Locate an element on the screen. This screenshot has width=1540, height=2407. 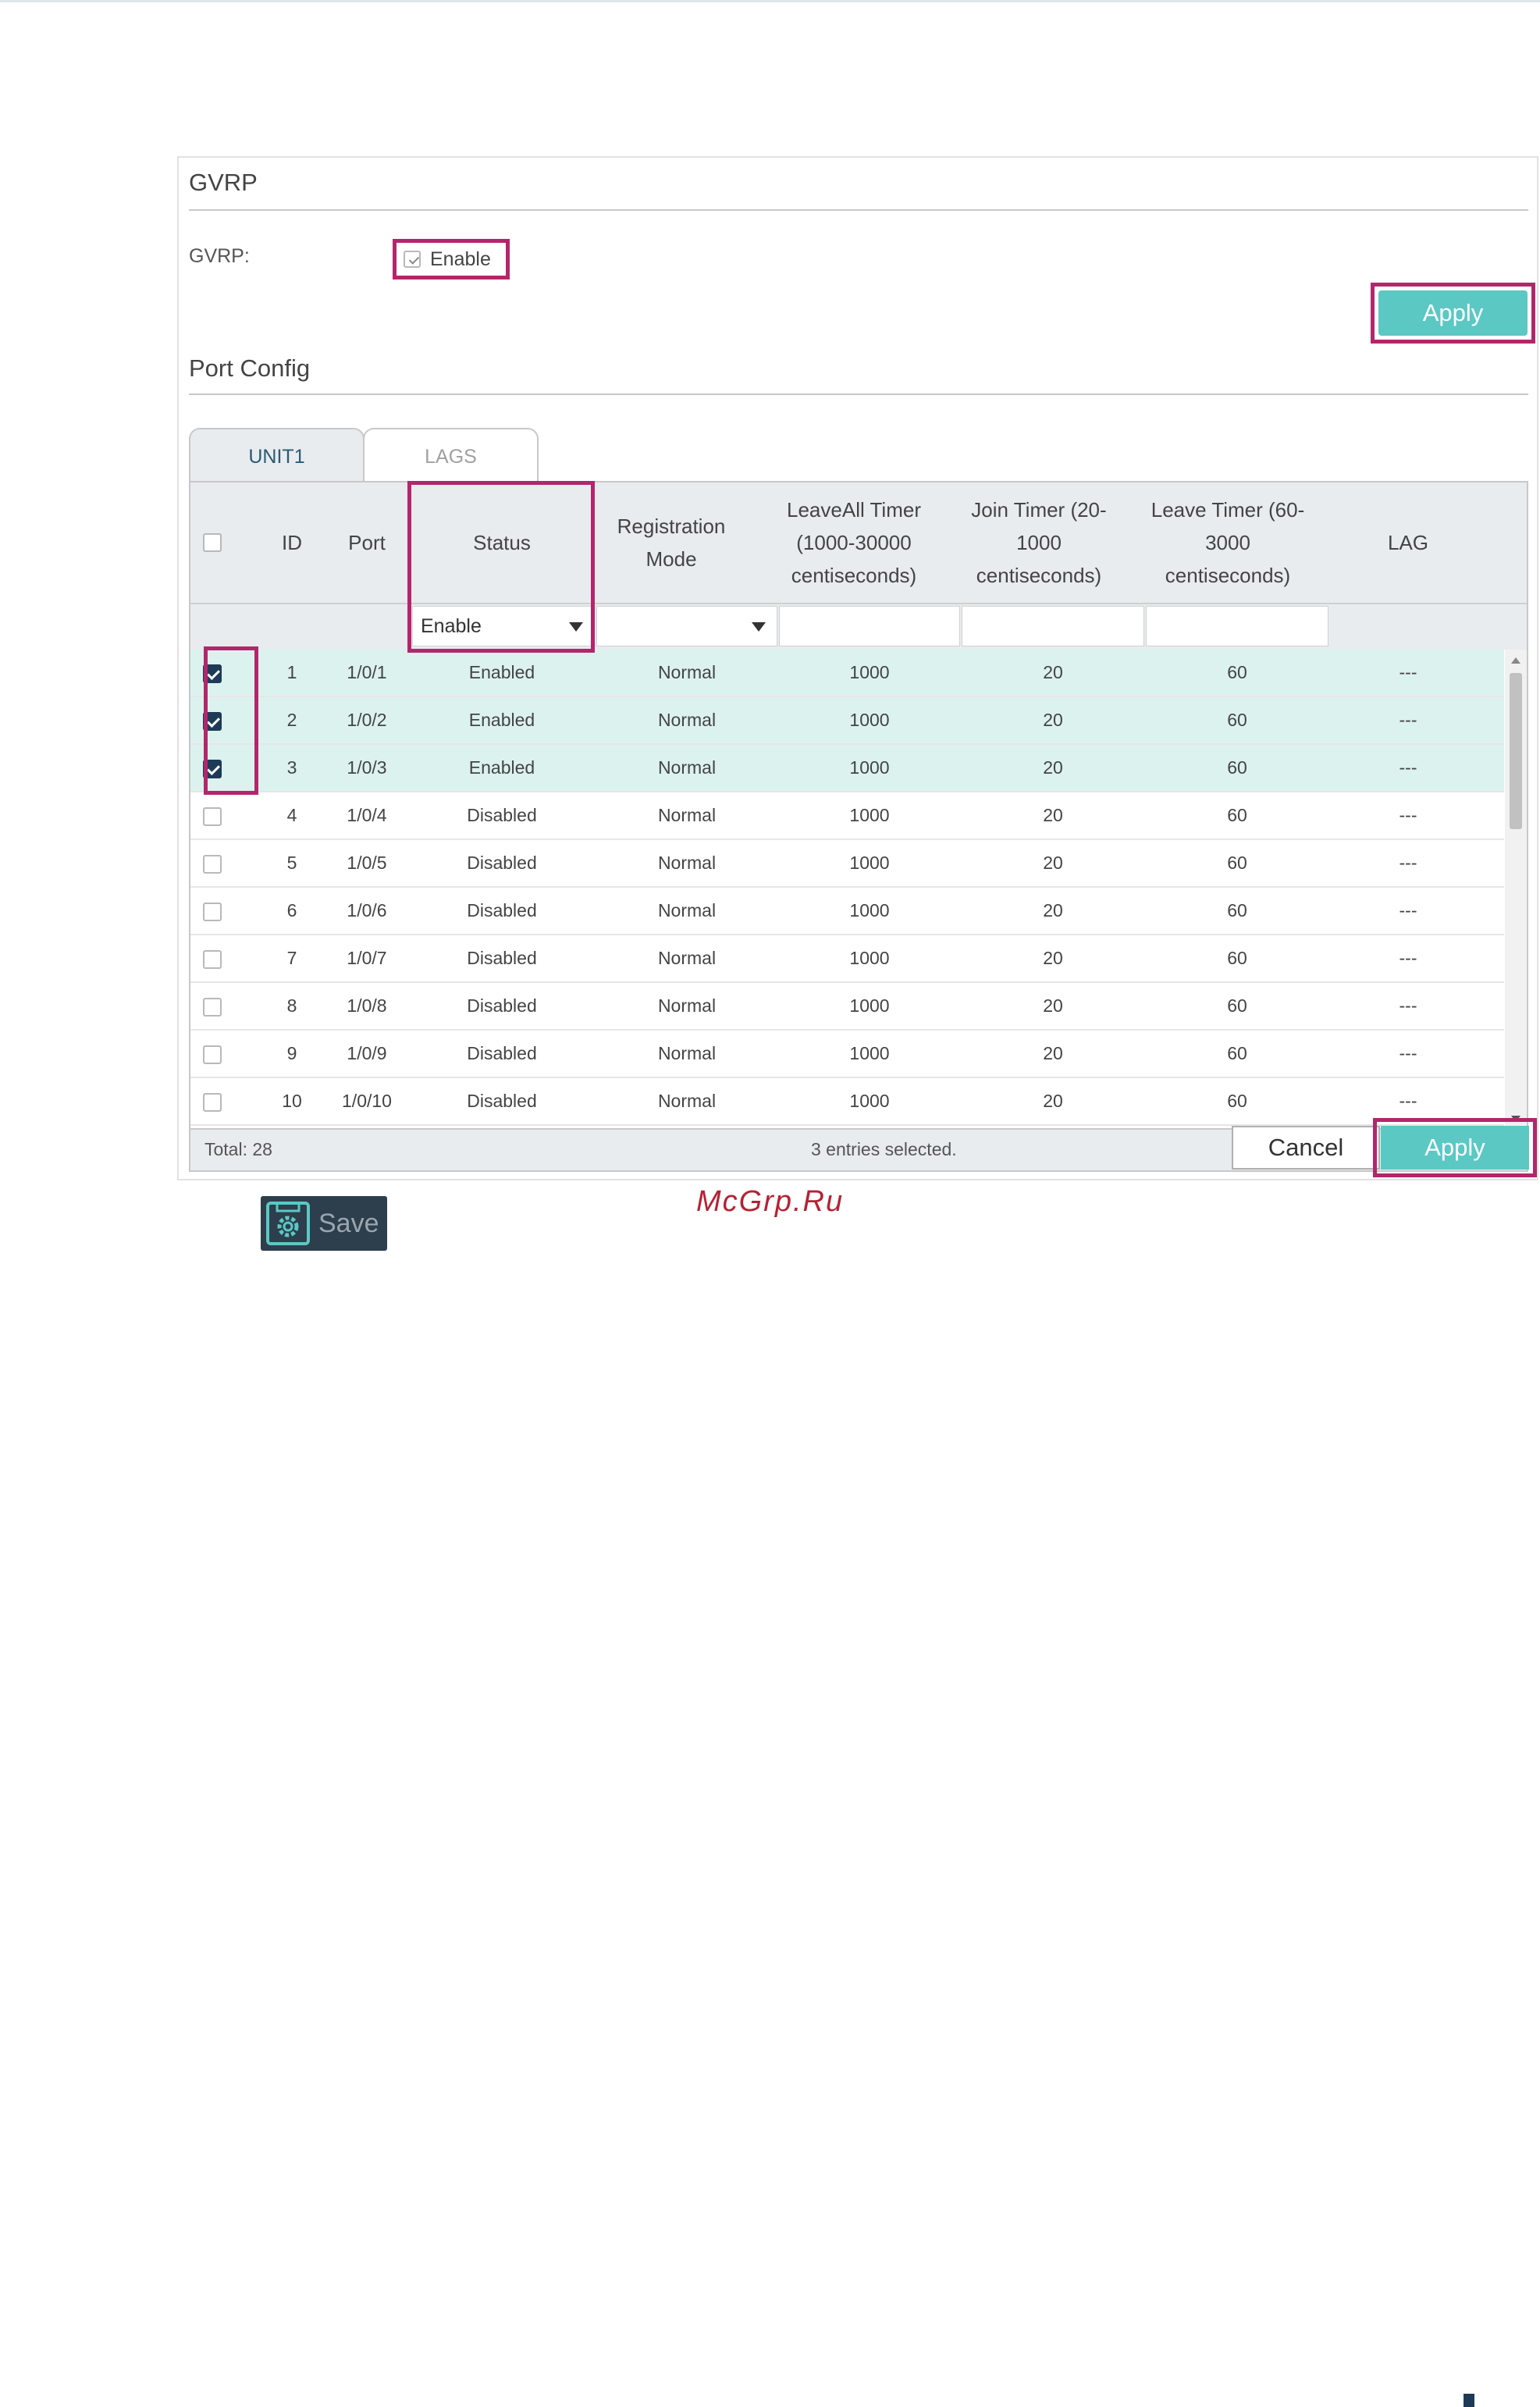
select-all-checkbox is located at coordinates (212, 542).